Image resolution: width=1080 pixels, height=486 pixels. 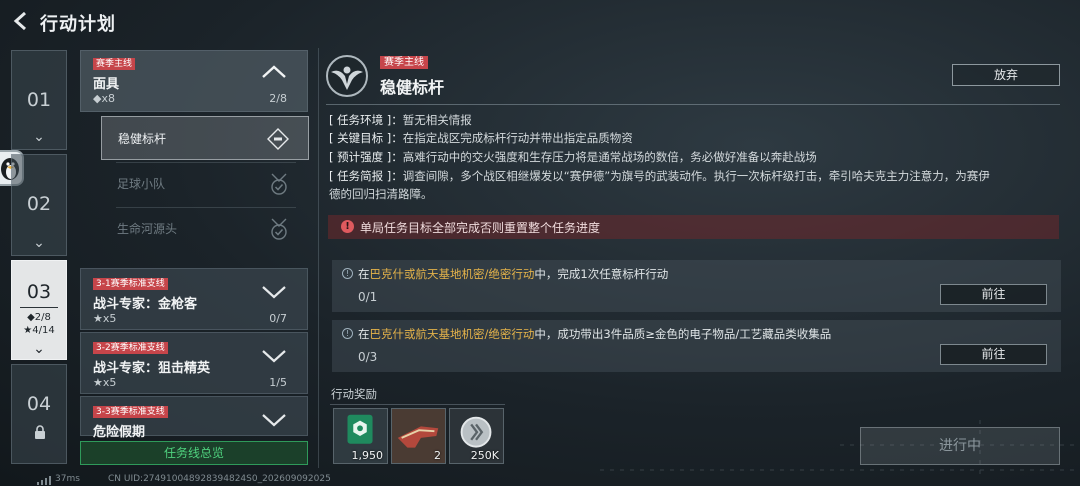 What do you see at coordinates (354, 394) in the screenshot?
I see `rewards-label: 行动奖励` at bounding box center [354, 394].